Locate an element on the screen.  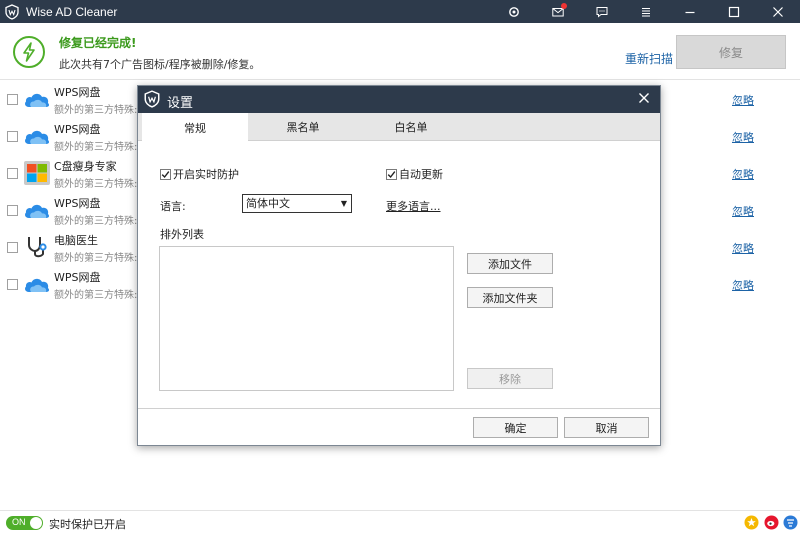
repair-button: 修复 is located at coordinates (731, 52).